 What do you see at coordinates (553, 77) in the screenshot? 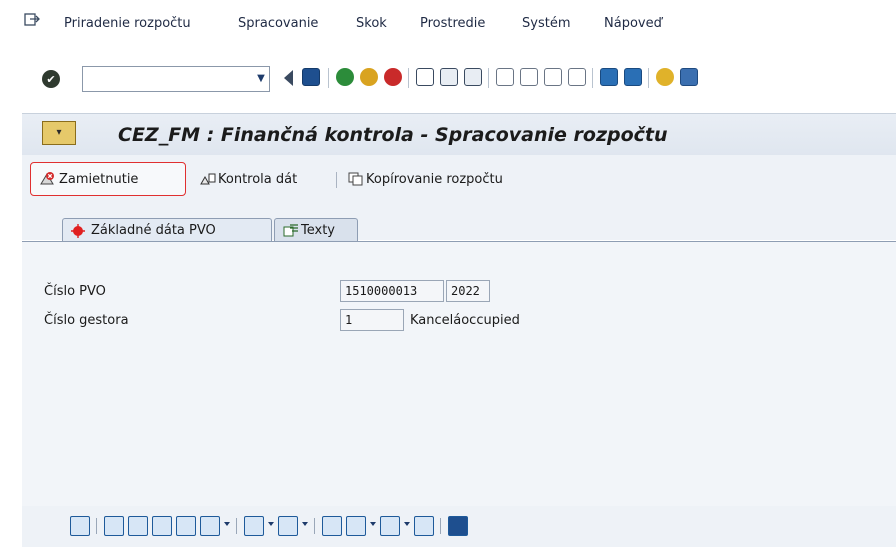
I see `next-page-icon` at bounding box center [553, 77].